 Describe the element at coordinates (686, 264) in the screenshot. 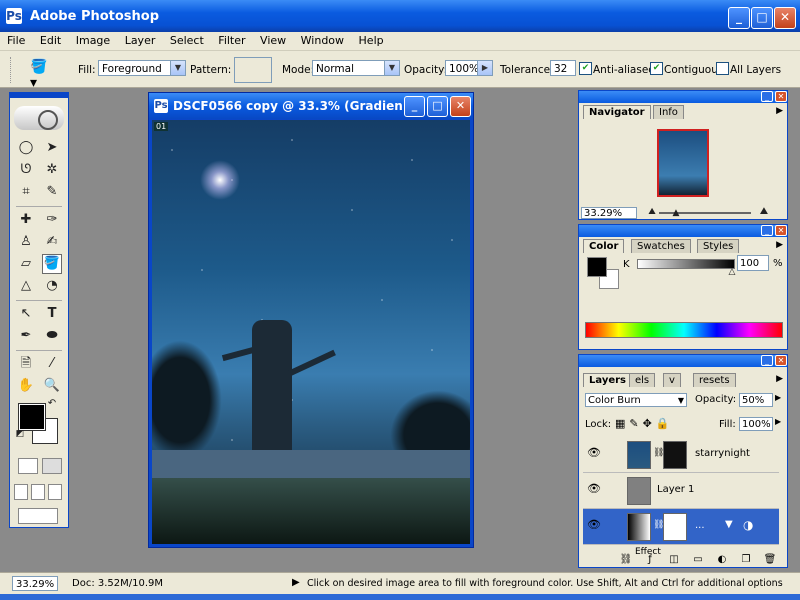

I see `k-slider` at that location.